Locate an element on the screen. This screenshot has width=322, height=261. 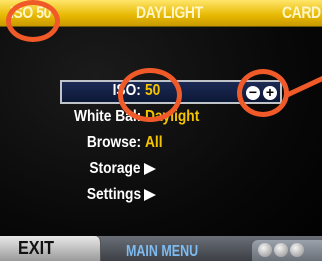
menu-label-storage: Storage is located at coordinates (115, 168).